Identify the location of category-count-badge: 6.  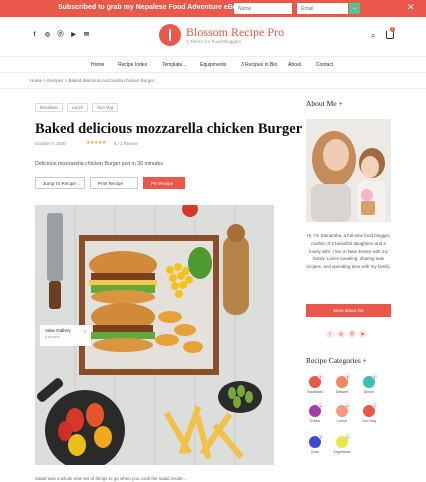
(347, 405).